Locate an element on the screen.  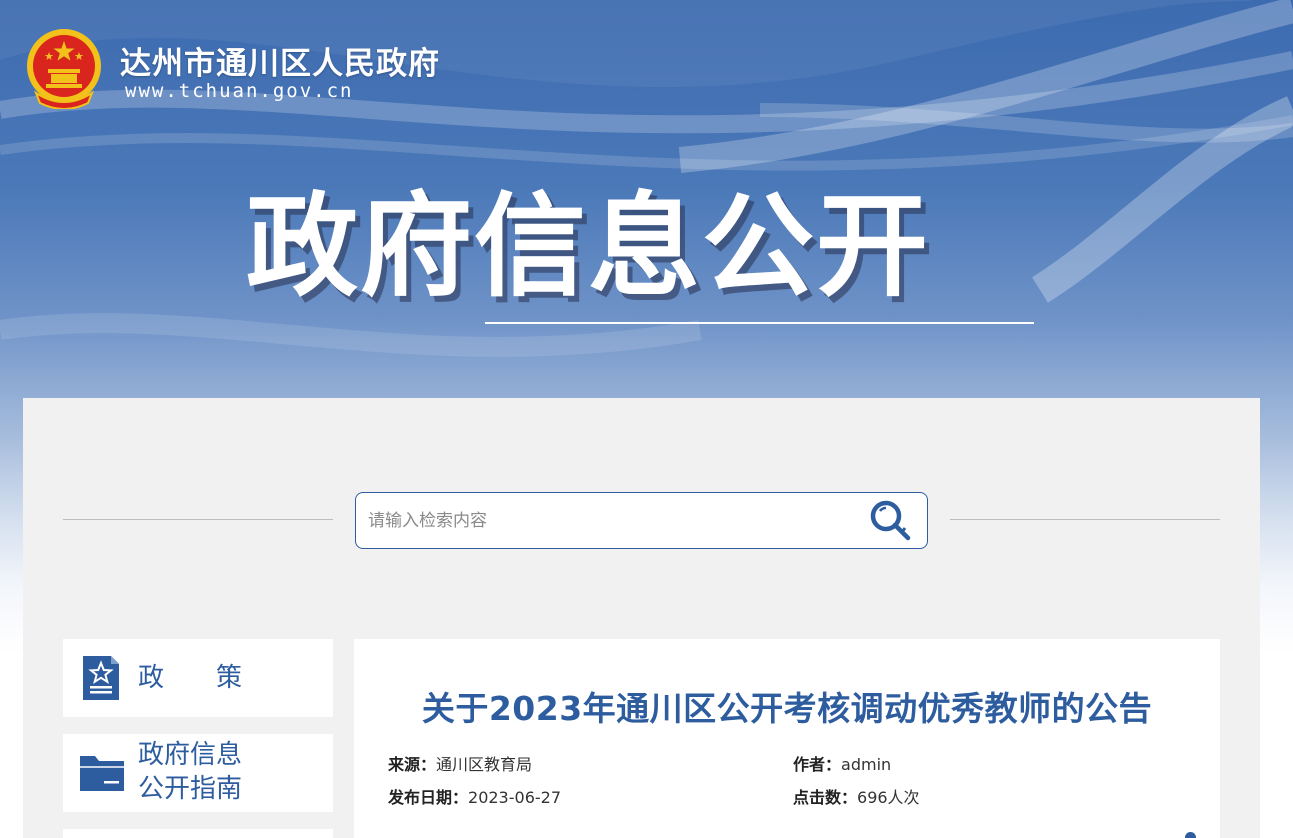
sidebar-item-policy: 政 策 is located at coordinates (198, 678).